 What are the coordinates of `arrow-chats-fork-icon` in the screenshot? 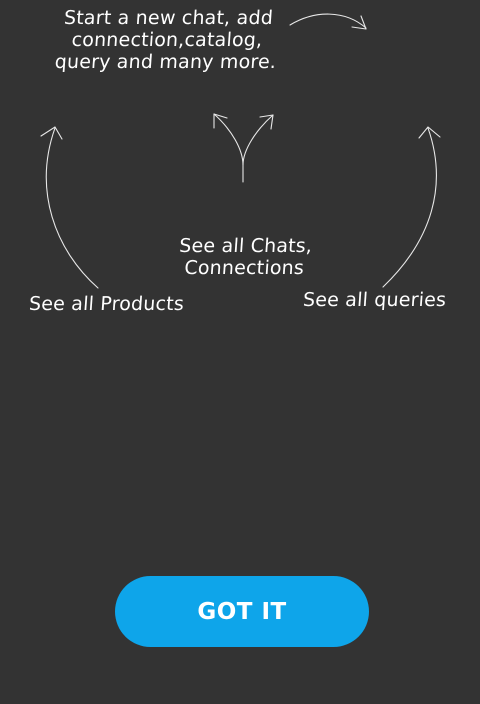 It's located at (243, 148).